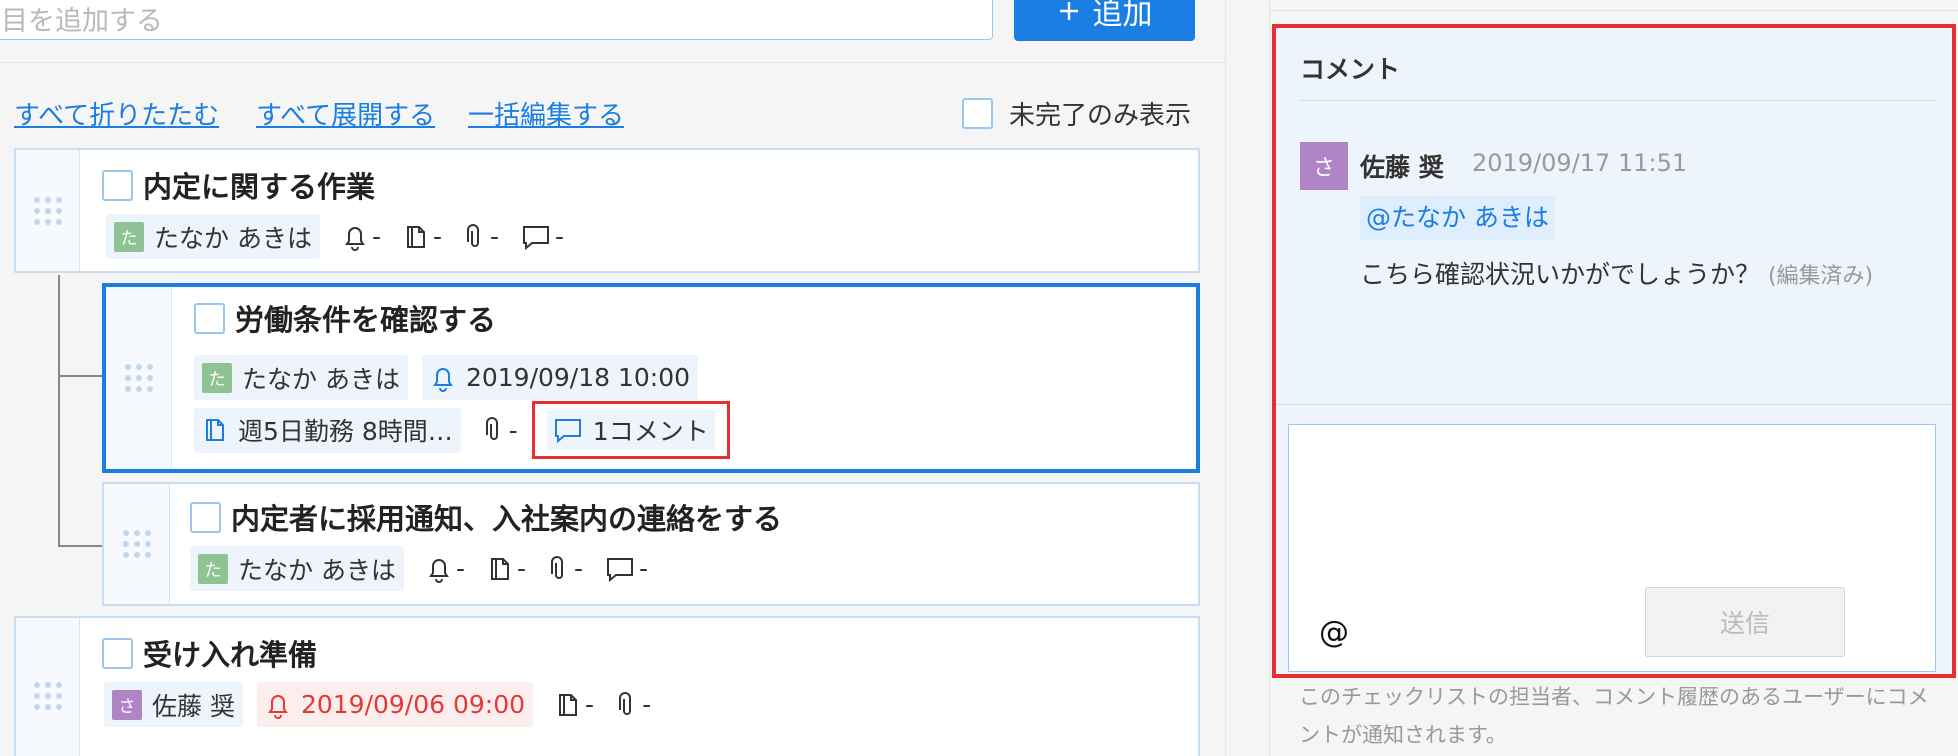 The width and height of the screenshot is (1958, 756). I want to click on notification-note: このチェックリストの担当者、コメント履歴のあるユーザーにコメントが通知されます。, so click(1614, 716).